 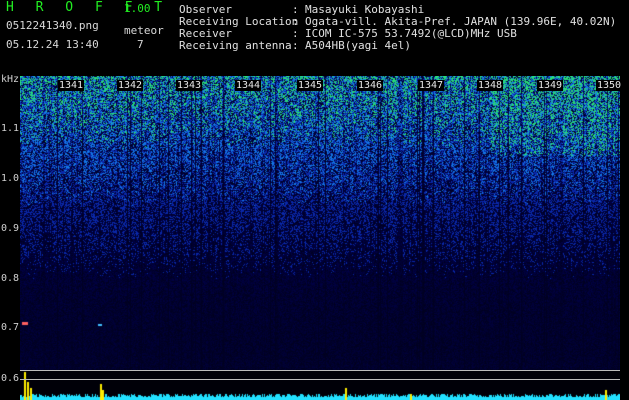 What do you see at coordinates (130, 85) in the screenshot?
I see `time-tick-1342: 1342` at bounding box center [130, 85].